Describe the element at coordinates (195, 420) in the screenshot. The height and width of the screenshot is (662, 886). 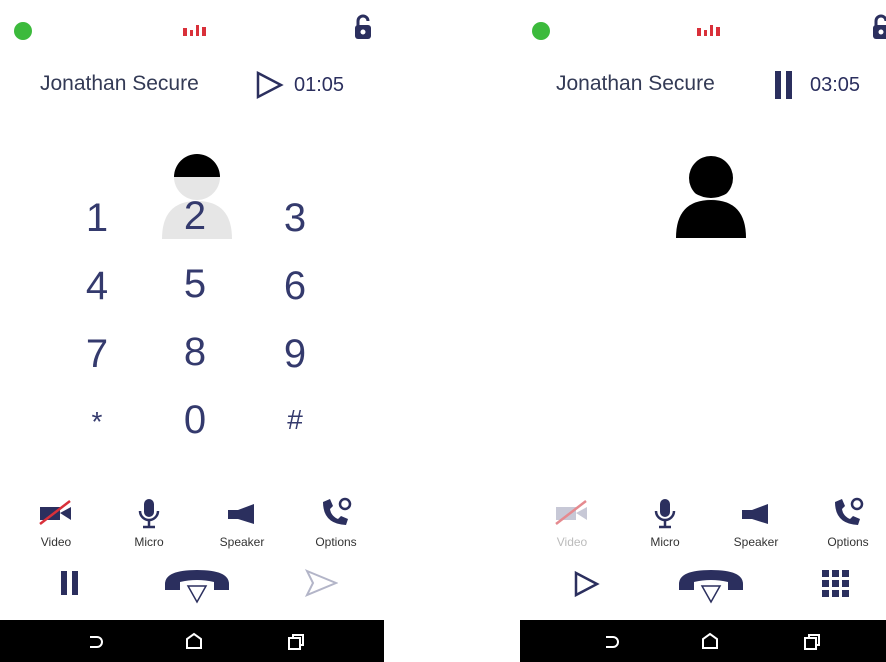
I see `keypad-key-0: 0` at that location.